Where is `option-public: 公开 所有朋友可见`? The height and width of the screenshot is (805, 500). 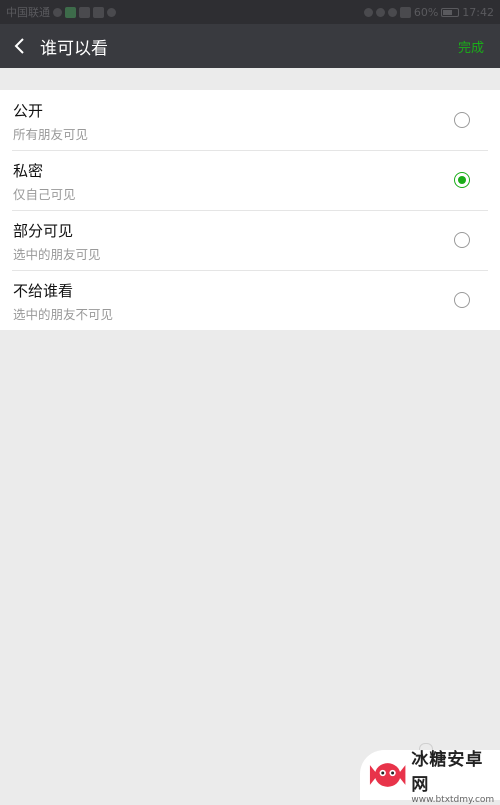
option-public: 公开 所有朋友可见 is located at coordinates (250, 120).